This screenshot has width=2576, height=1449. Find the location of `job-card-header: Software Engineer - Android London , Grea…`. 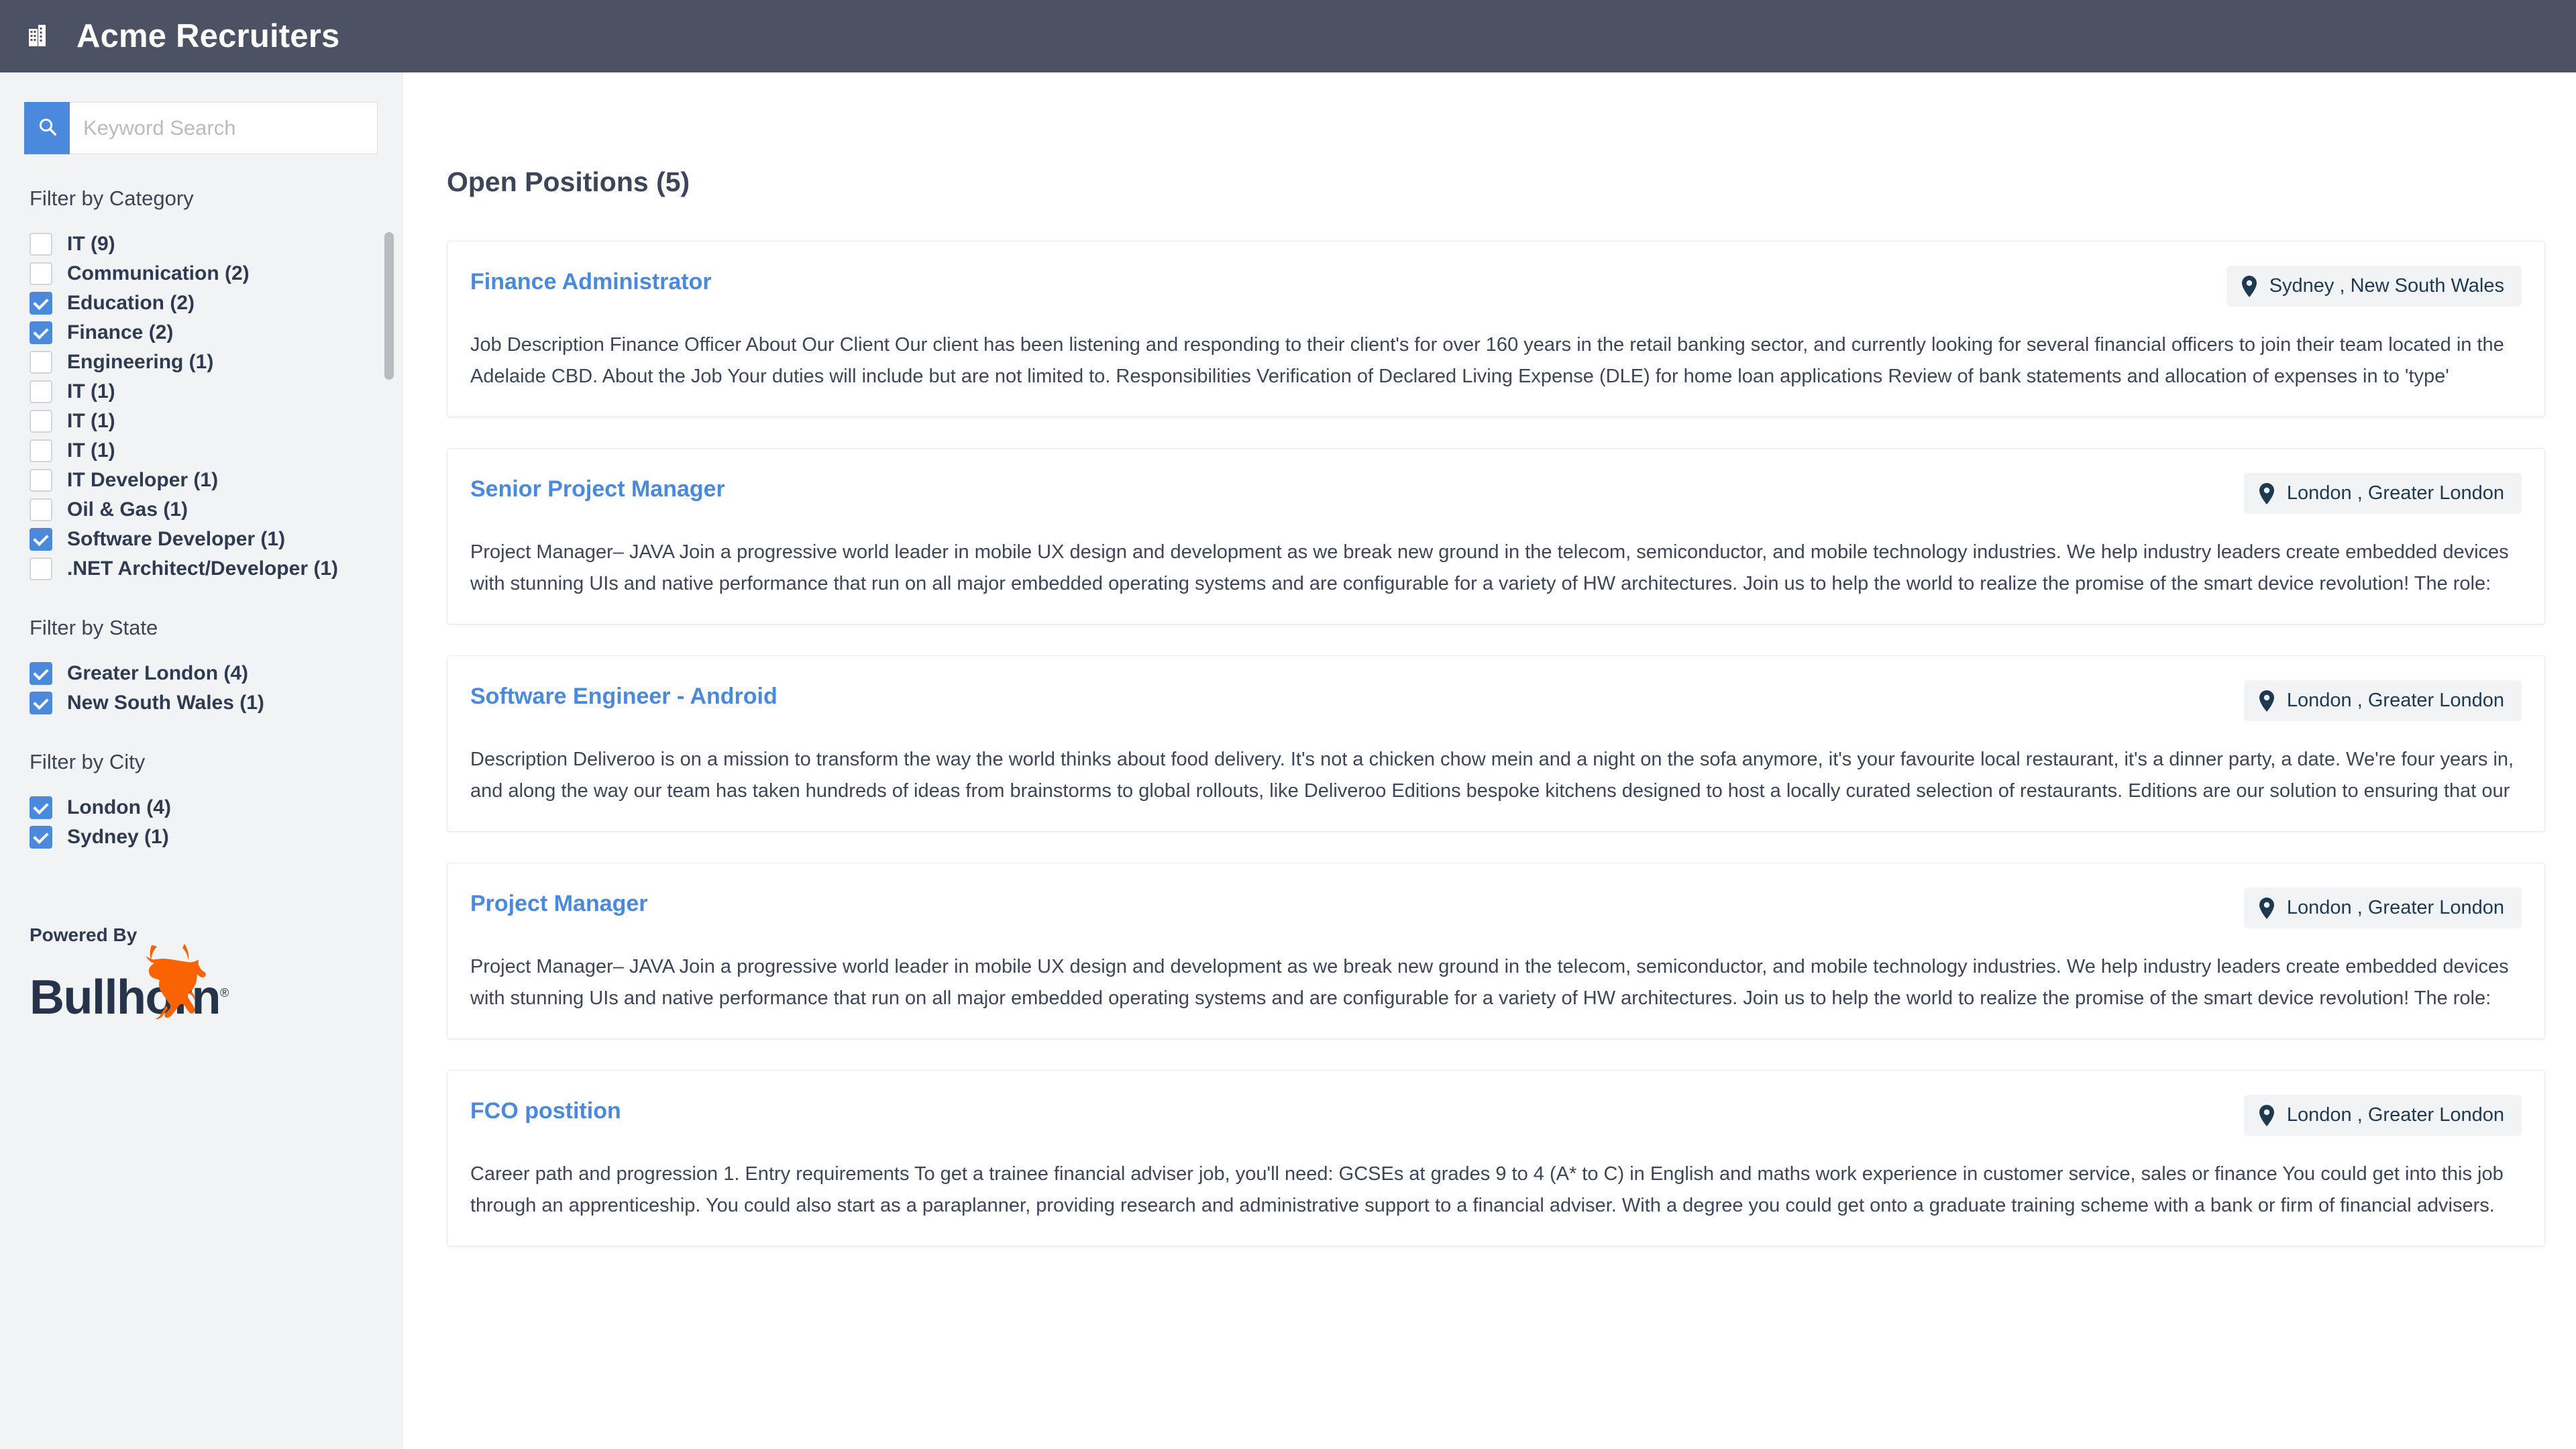

job-card-header: Software Engineer - Android London , Grea… is located at coordinates (1496, 700).